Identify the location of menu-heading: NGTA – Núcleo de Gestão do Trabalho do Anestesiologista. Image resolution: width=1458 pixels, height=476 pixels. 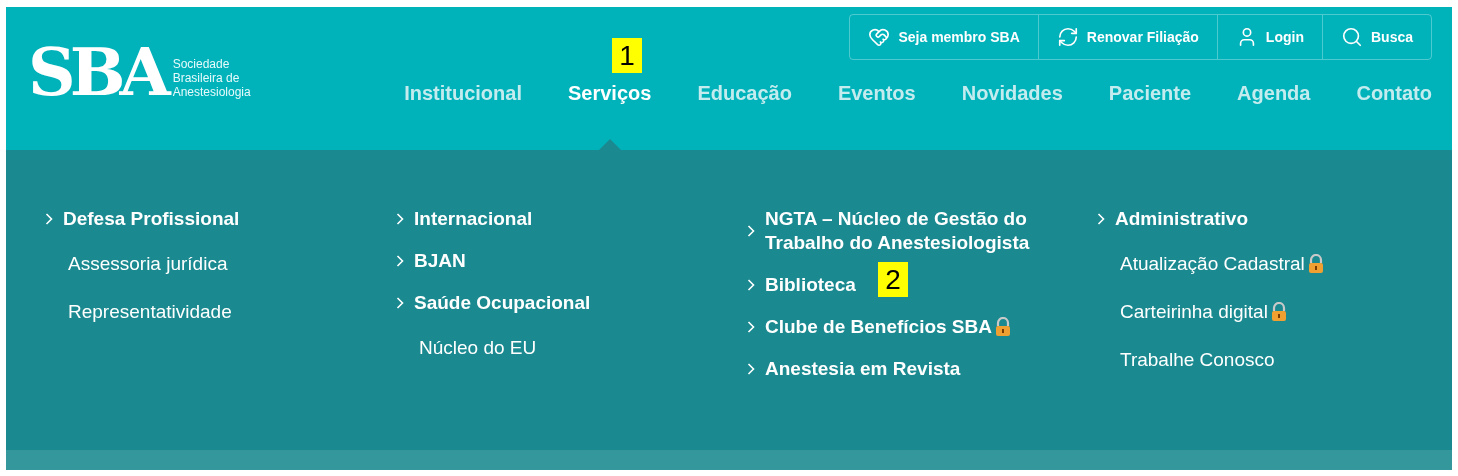
(897, 231).